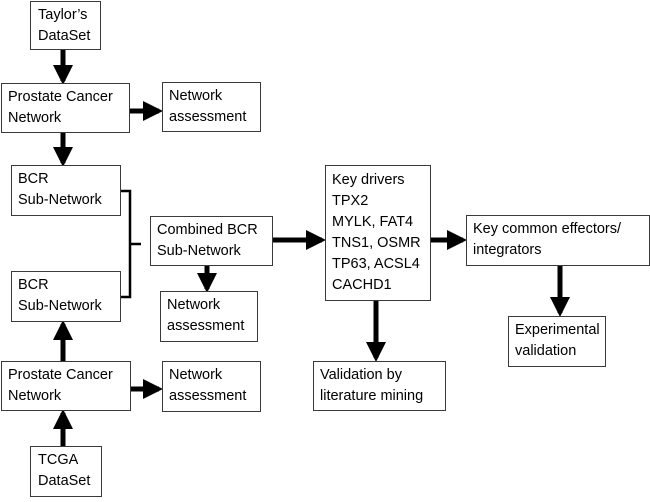  I want to click on node-prostate-cancer-network-bottom: Prostate Cancer Network, so click(66, 386).